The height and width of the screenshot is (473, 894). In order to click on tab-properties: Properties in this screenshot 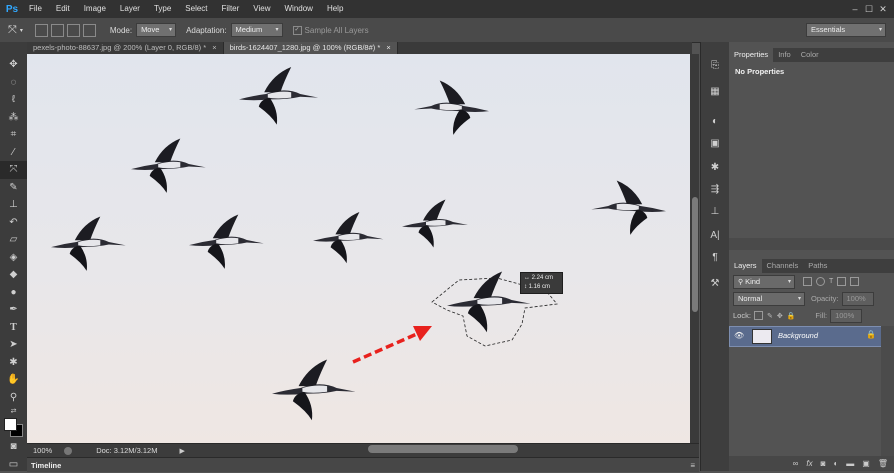, I will do `click(751, 55)`.